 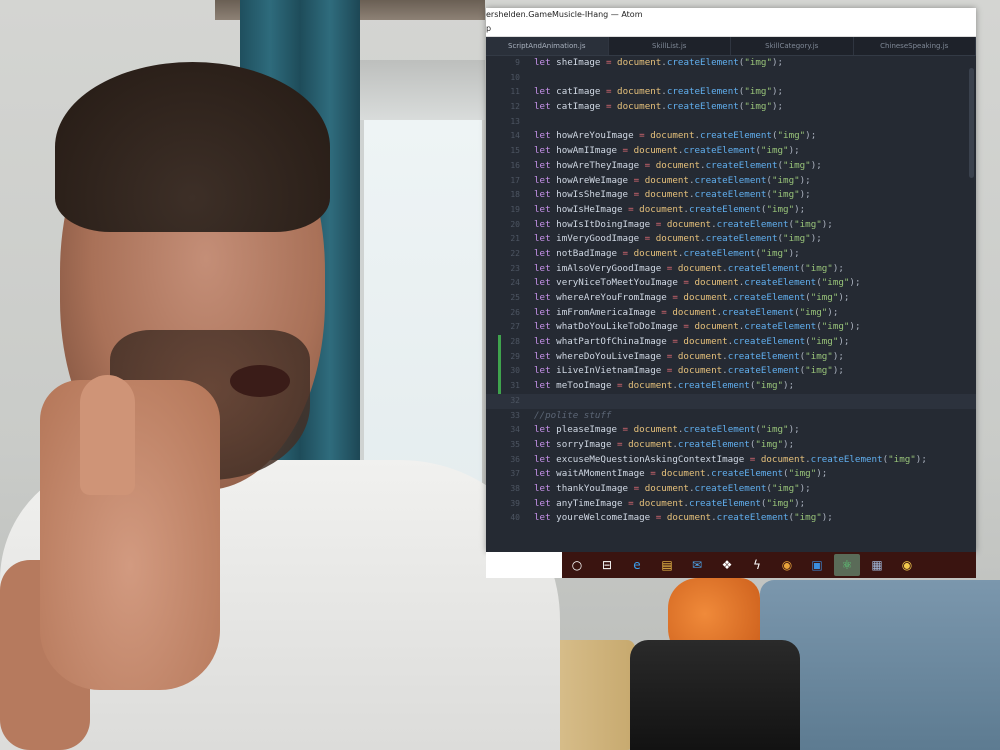 I want to click on tab-4: ChineseSpeaking.js, so click(x=915, y=46).